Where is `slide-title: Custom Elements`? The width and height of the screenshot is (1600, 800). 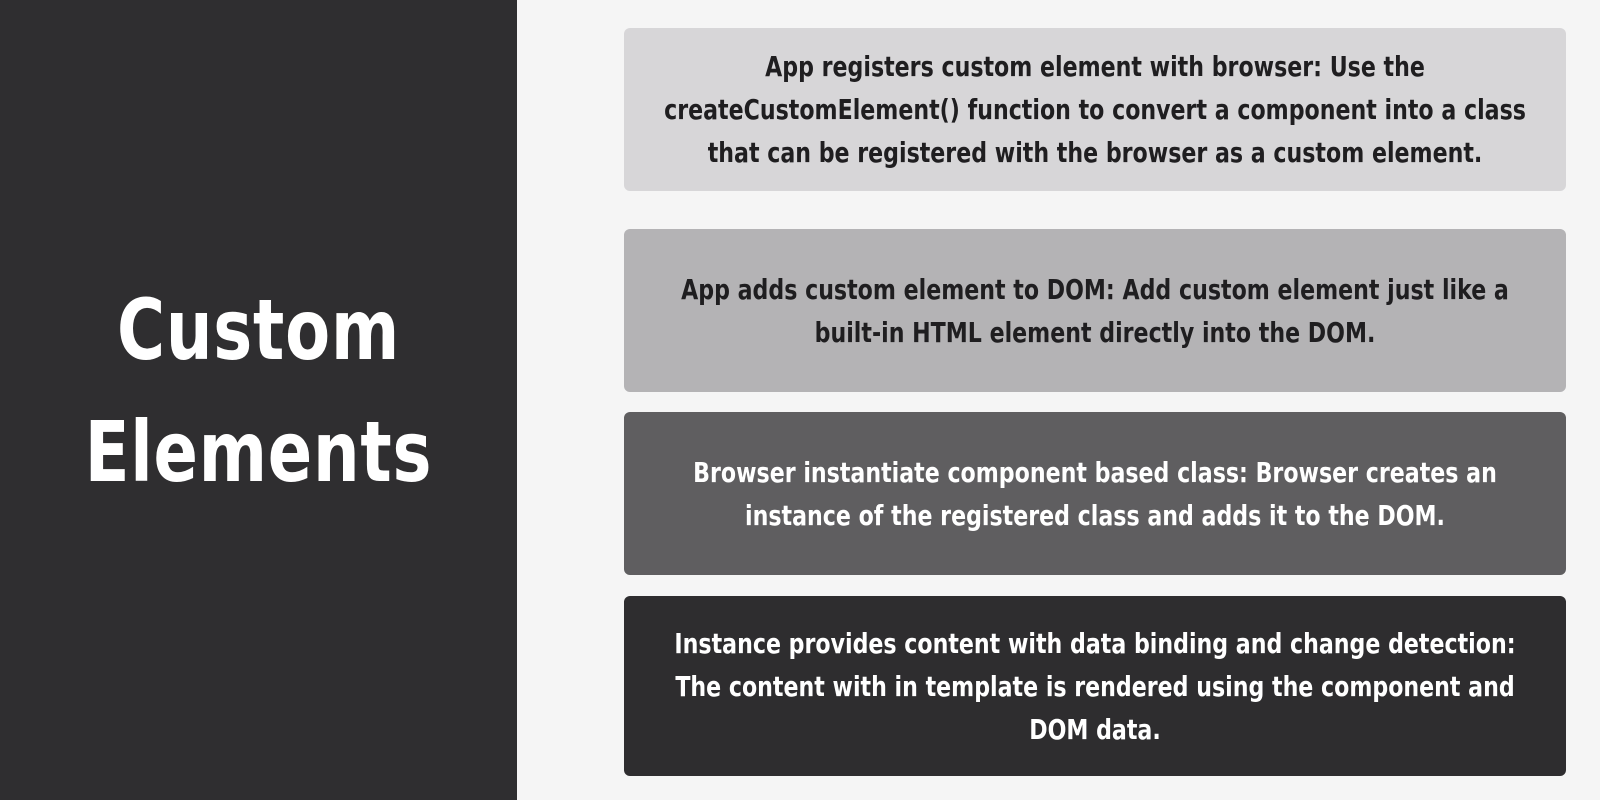 slide-title: Custom Elements is located at coordinates (258, 391).